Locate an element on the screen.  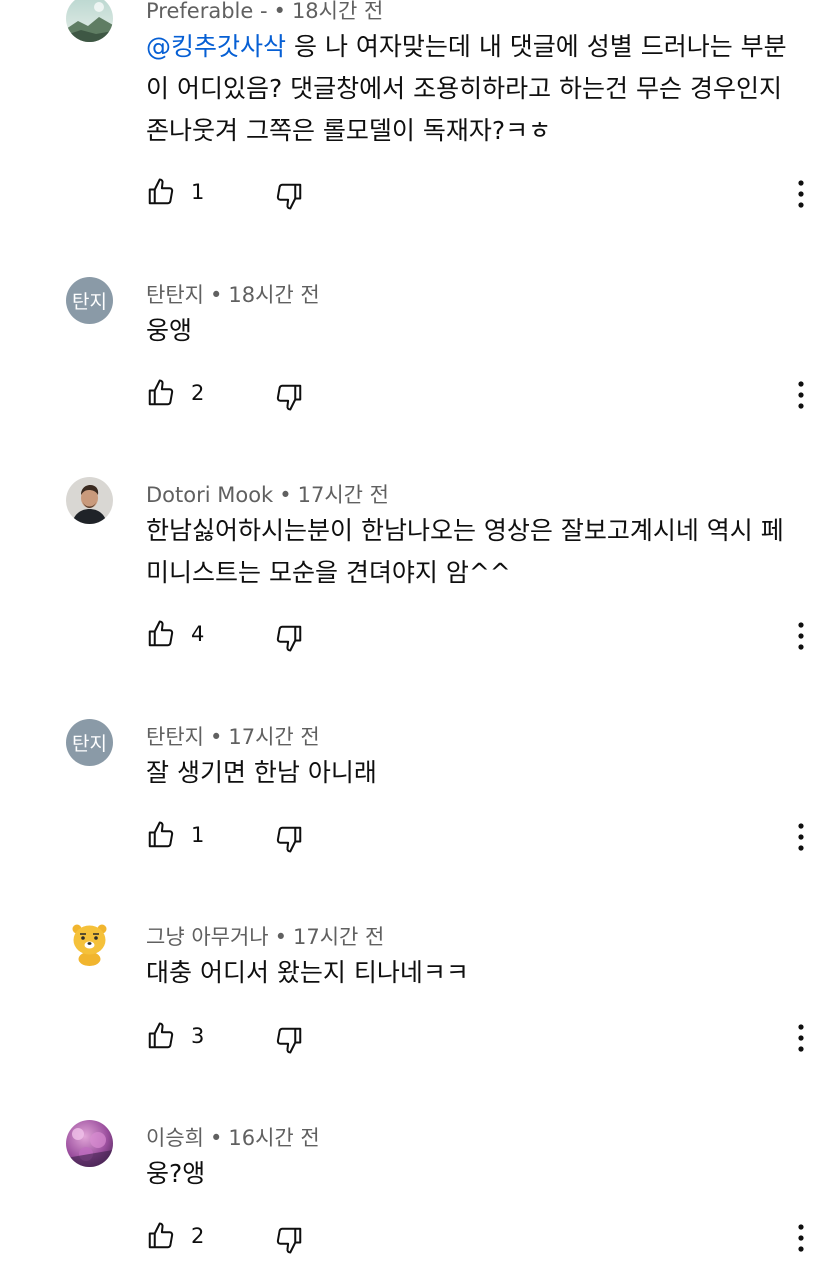
comment-text: 웅?앵 is located at coordinates (476, 1174).